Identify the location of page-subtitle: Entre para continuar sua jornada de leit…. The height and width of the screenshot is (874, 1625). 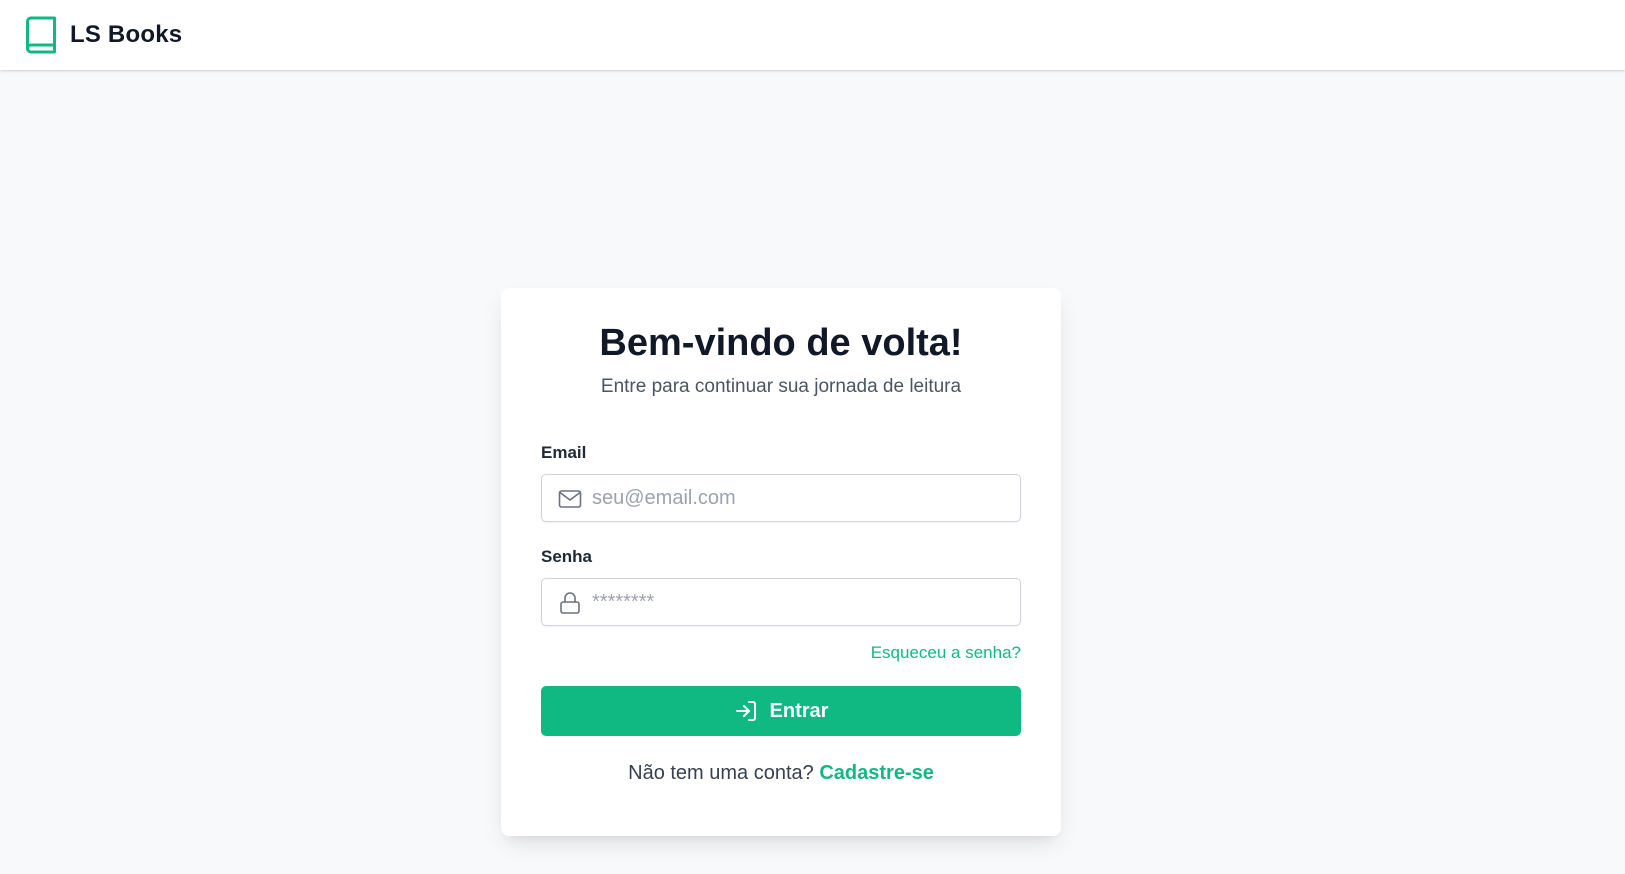
(781, 386).